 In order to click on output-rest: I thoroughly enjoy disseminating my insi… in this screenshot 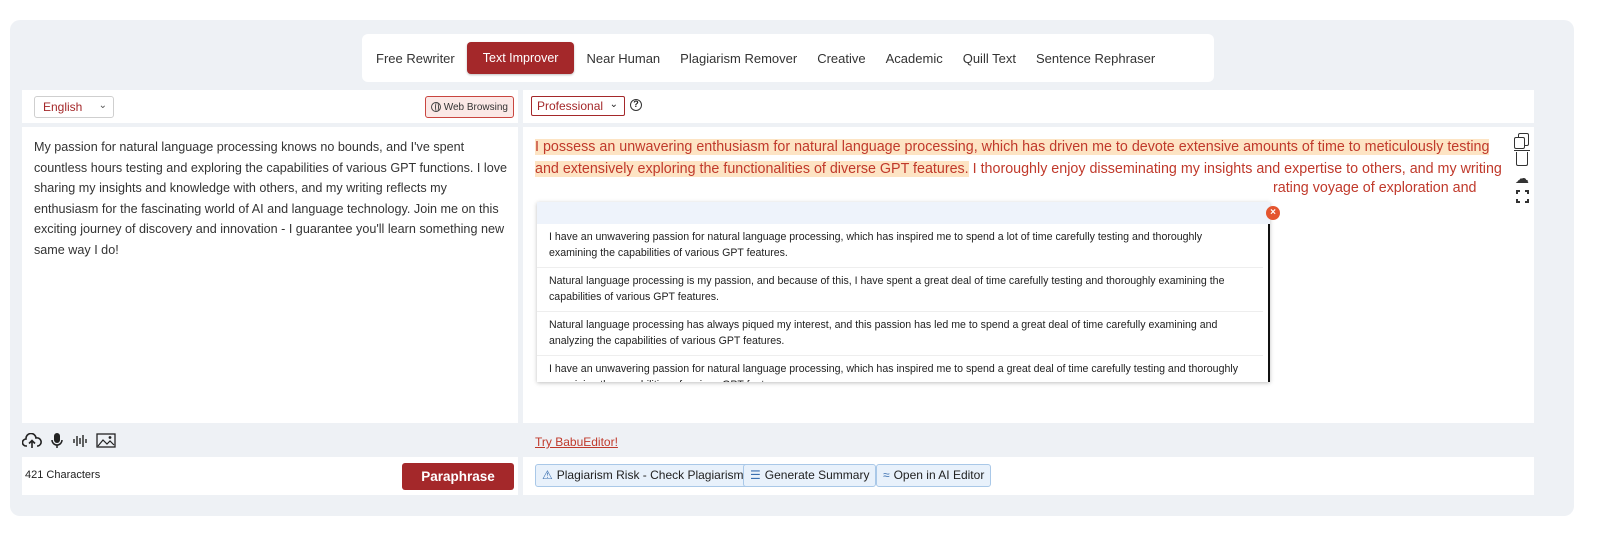, I will do `click(1235, 169)`.